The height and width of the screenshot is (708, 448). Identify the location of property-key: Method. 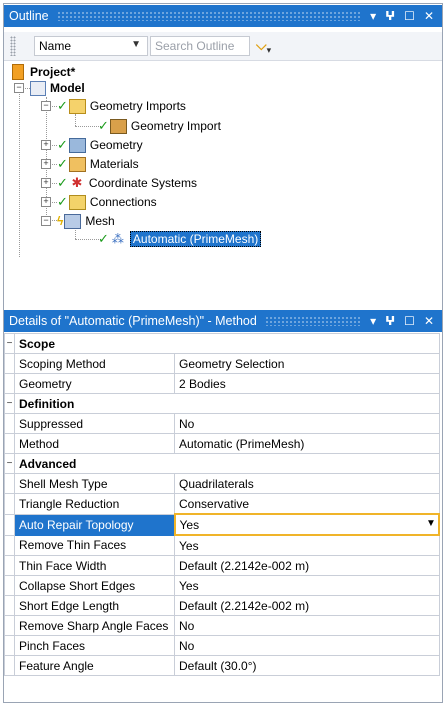
(94, 443).